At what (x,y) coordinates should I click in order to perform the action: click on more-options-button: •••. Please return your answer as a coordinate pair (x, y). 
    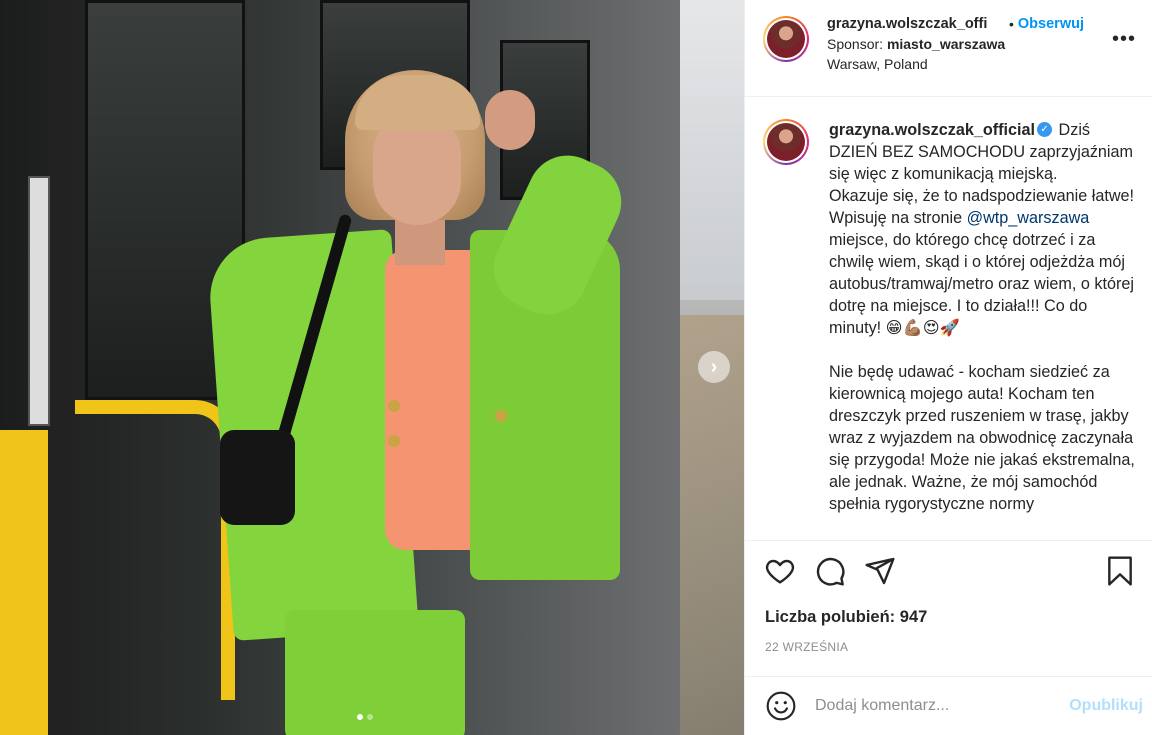
    Looking at the image, I should click on (1124, 39).